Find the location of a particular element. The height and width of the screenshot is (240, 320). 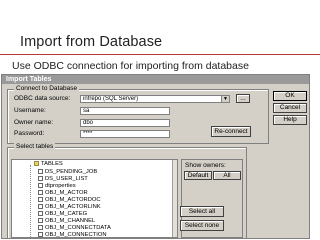

connect-group-label: Connect to Database is located at coordinates (47, 89).